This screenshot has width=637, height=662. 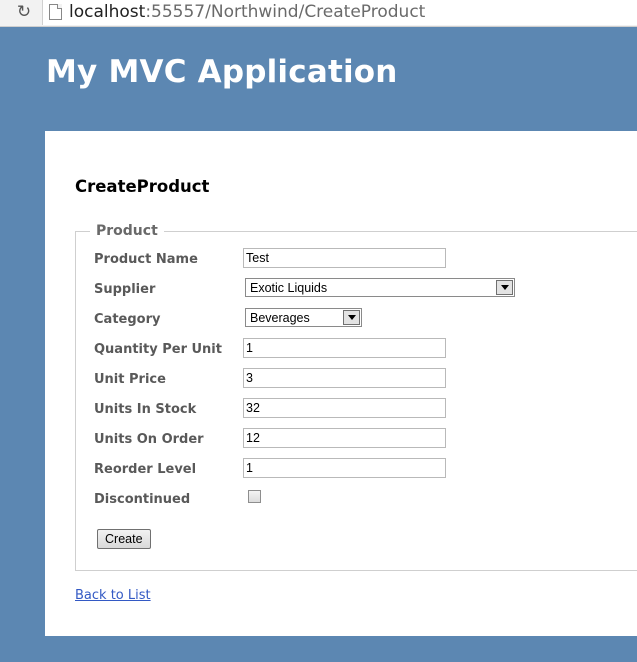 I want to click on units-in-stock-input, so click(x=344, y=408).